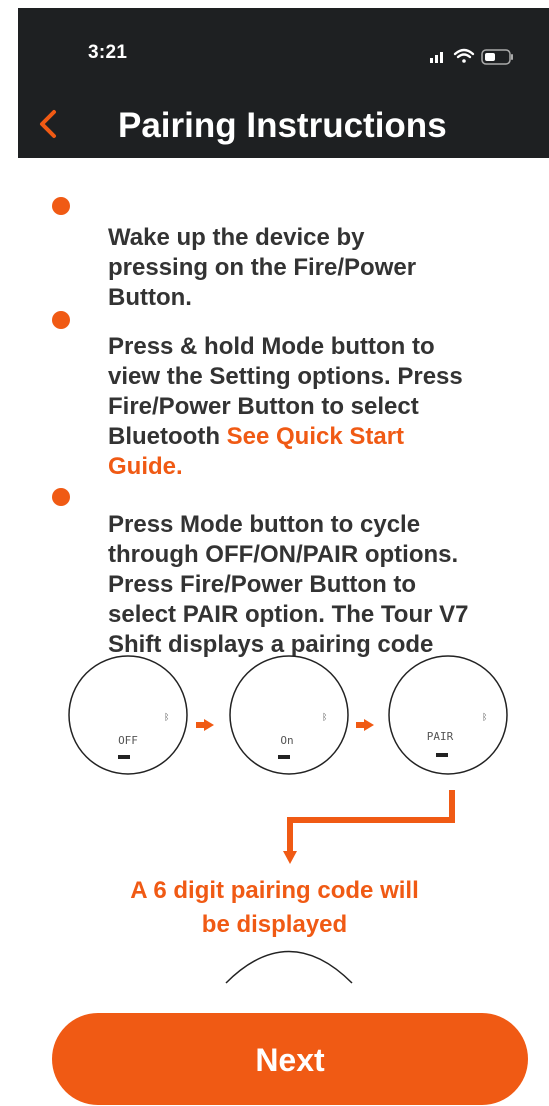 The height and width of the screenshot is (1106, 549). Describe the element at coordinates (448, 715) in the screenshot. I see `device-screen-pair: PAIR ᛒ` at that location.